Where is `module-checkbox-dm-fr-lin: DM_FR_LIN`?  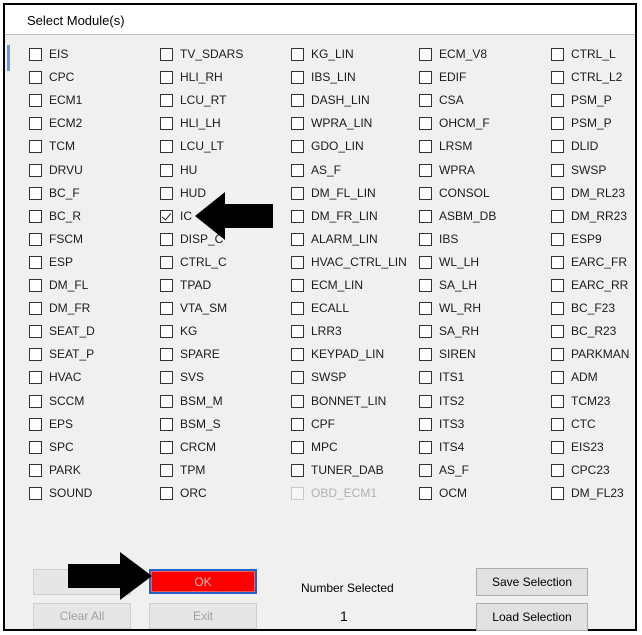 module-checkbox-dm-fr-lin: DM_FR_LIN is located at coordinates (334, 216).